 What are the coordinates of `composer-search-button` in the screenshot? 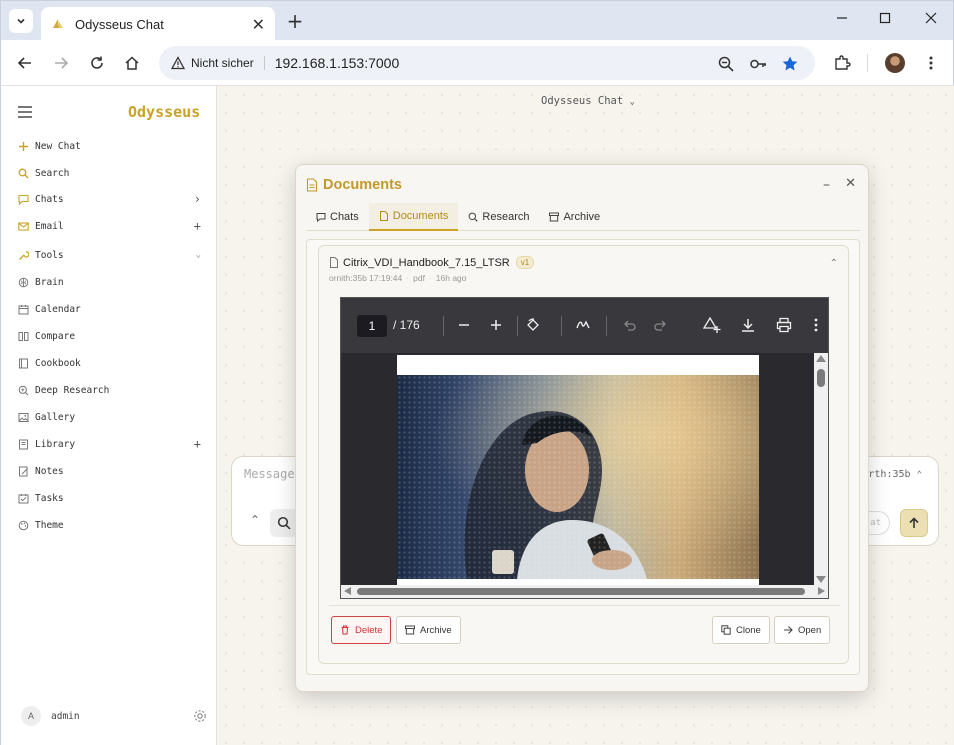 It's located at (284, 523).